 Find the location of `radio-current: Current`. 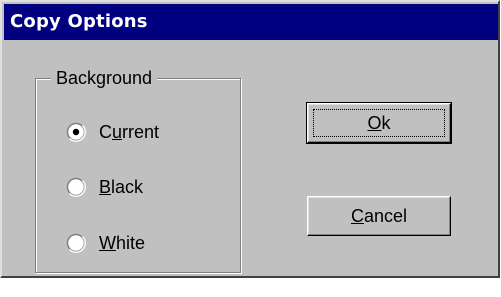

radio-current: Current is located at coordinates (112, 132).